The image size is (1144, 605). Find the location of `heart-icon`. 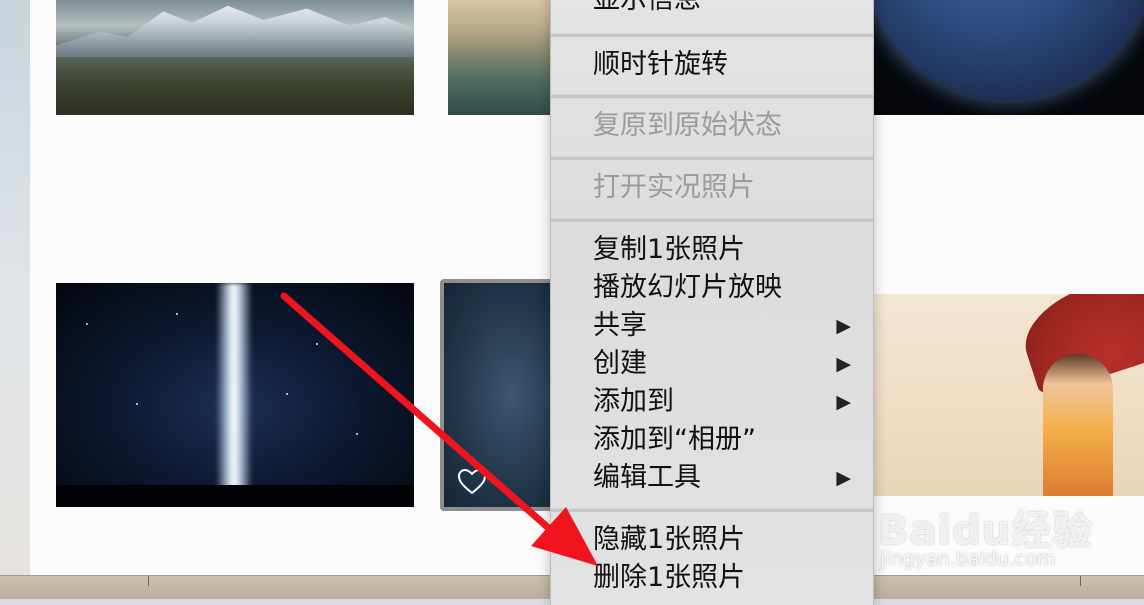

heart-icon is located at coordinates (472, 482).